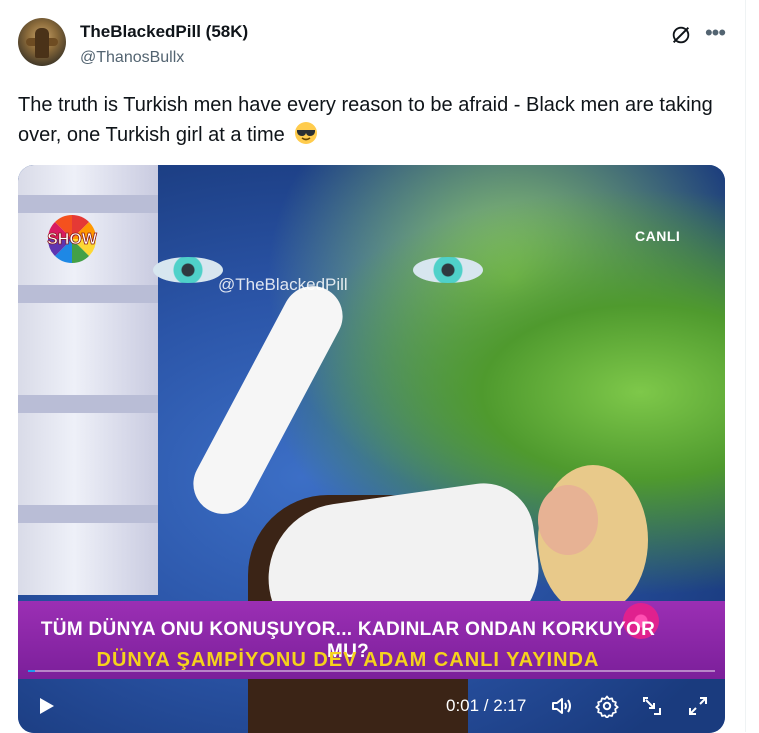  What do you see at coordinates (652, 706) in the screenshot?
I see `picture-in-picture-icon` at bounding box center [652, 706].